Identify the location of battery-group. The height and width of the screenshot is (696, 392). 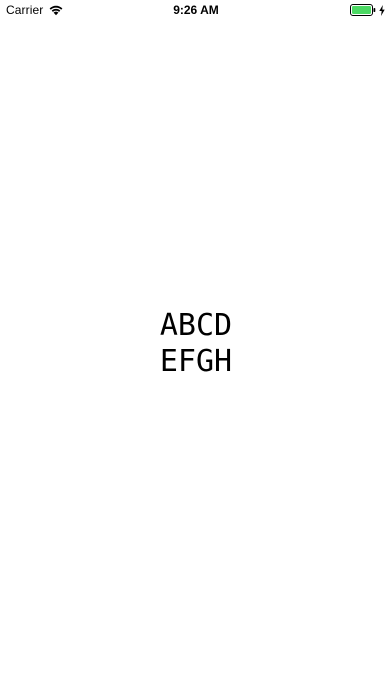
(367, 10).